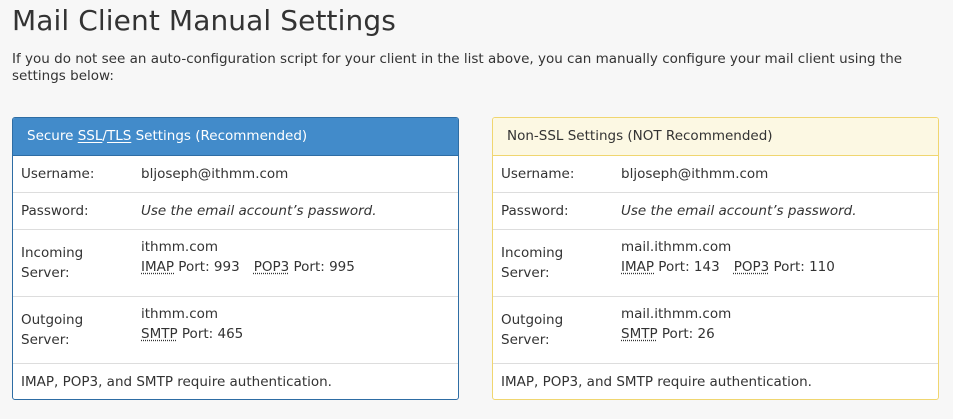 Image resolution: width=953 pixels, height=419 pixels. Describe the element at coordinates (751, 267) in the screenshot. I see `nonssl-pop3-abbr: POP3` at that location.